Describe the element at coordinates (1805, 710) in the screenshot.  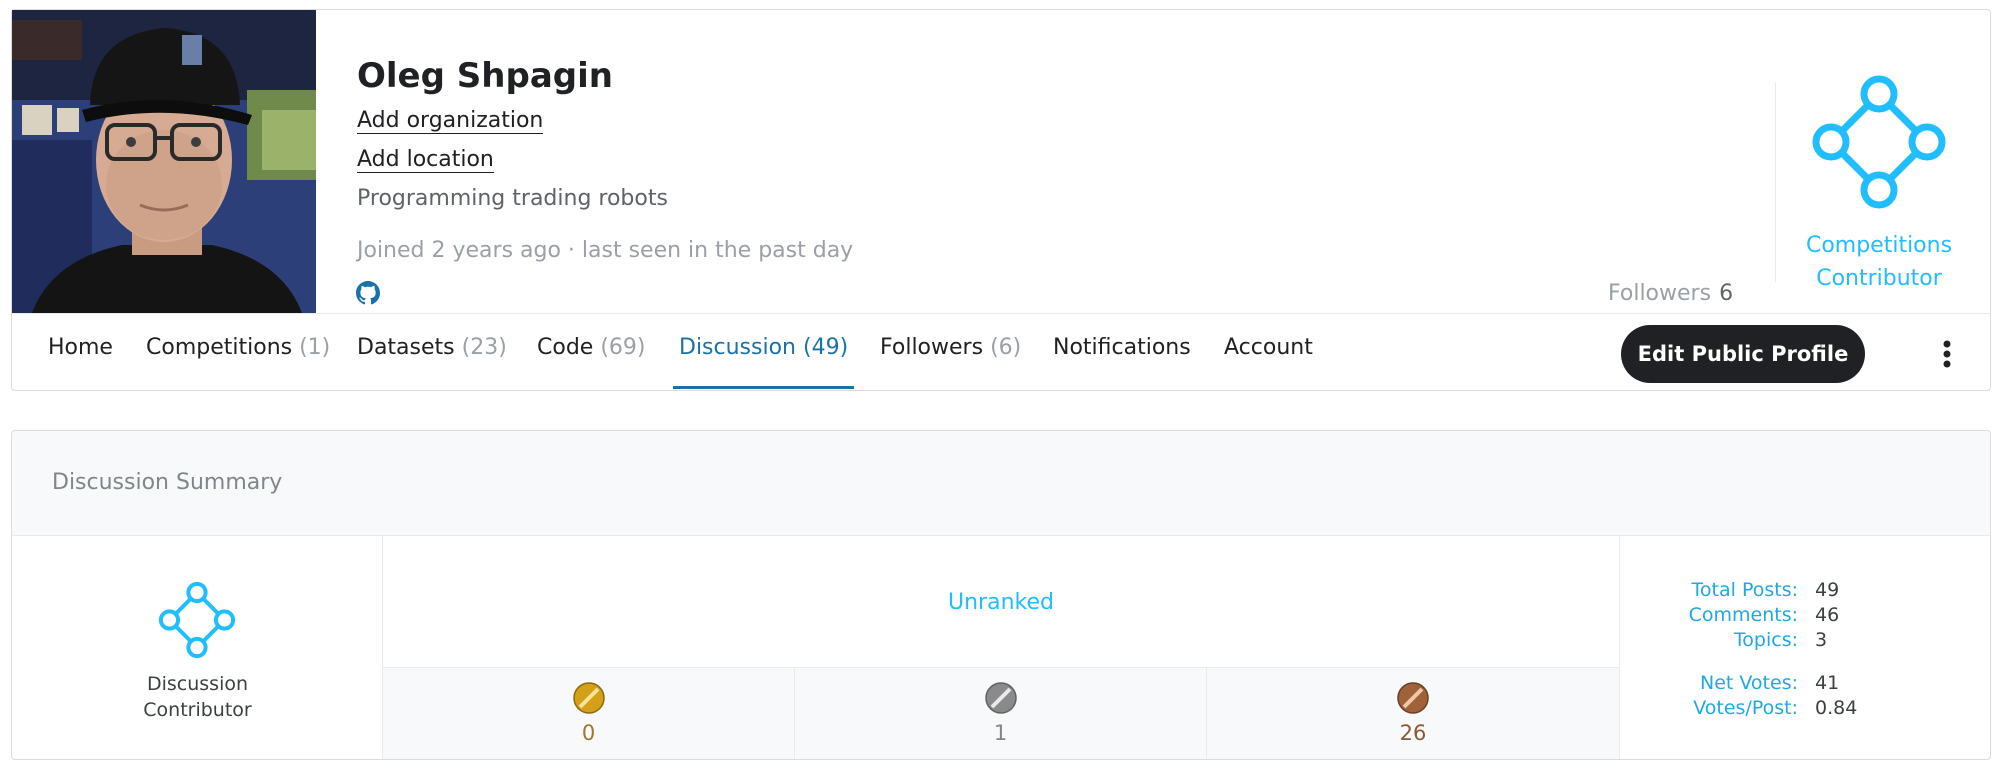
I see `stat-votes-per-post: Votes/Post: 0.84` at that location.